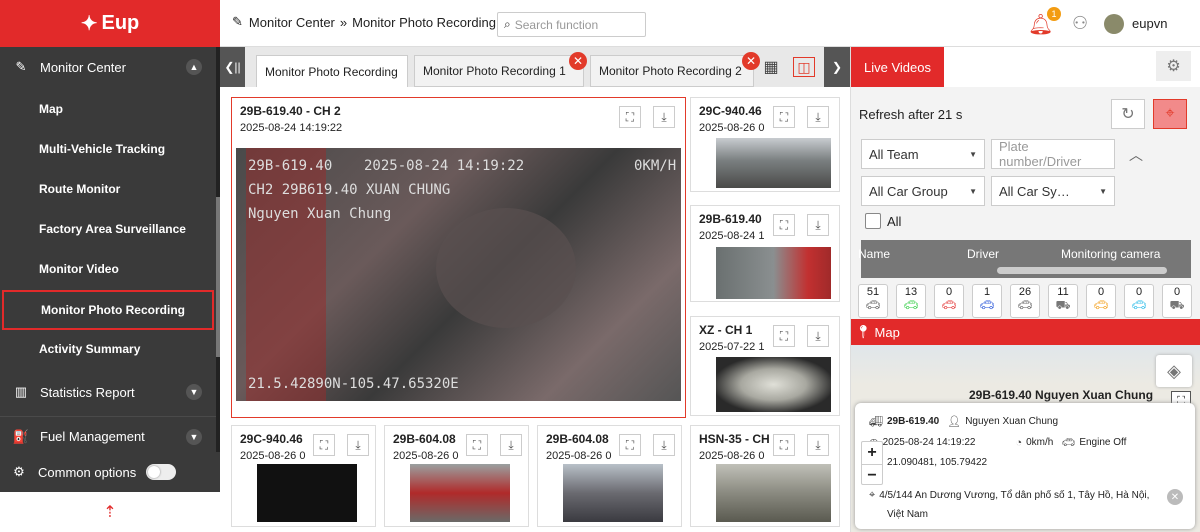  What do you see at coordinates (1149, 23) in the screenshot?
I see `username: eupvn` at bounding box center [1149, 23].